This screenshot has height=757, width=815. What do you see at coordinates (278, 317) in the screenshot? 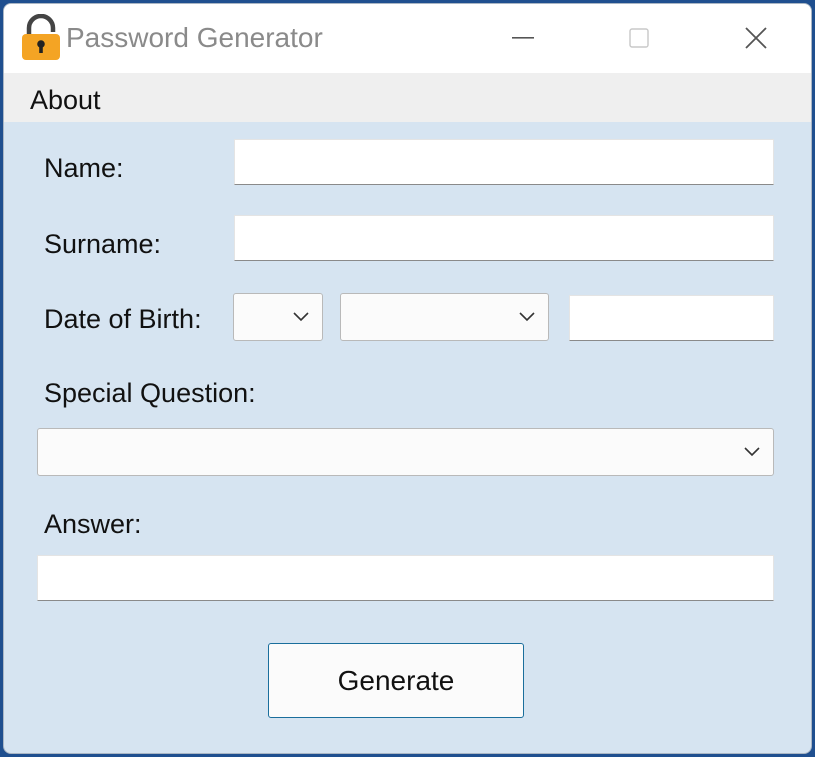
I see `dob-day-select` at bounding box center [278, 317].